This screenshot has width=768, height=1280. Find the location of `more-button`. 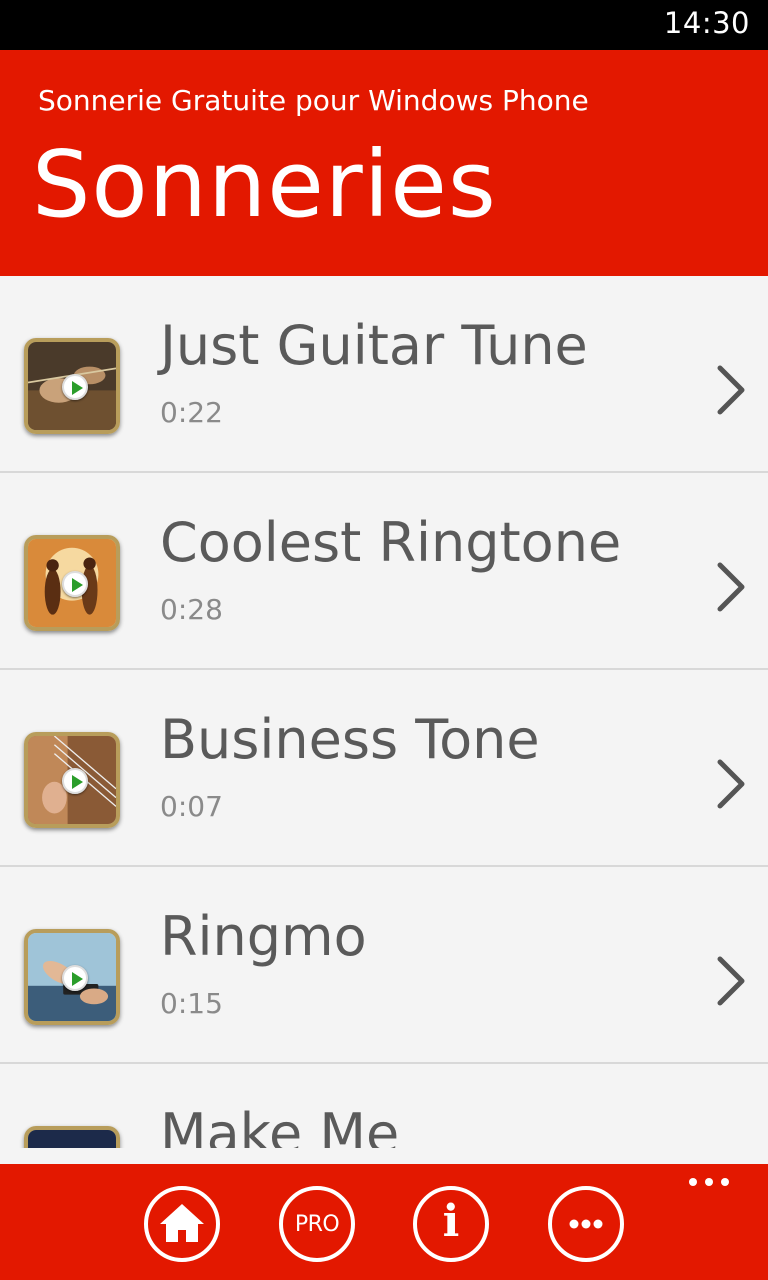

more-button is located at coordinates (586, 1224).